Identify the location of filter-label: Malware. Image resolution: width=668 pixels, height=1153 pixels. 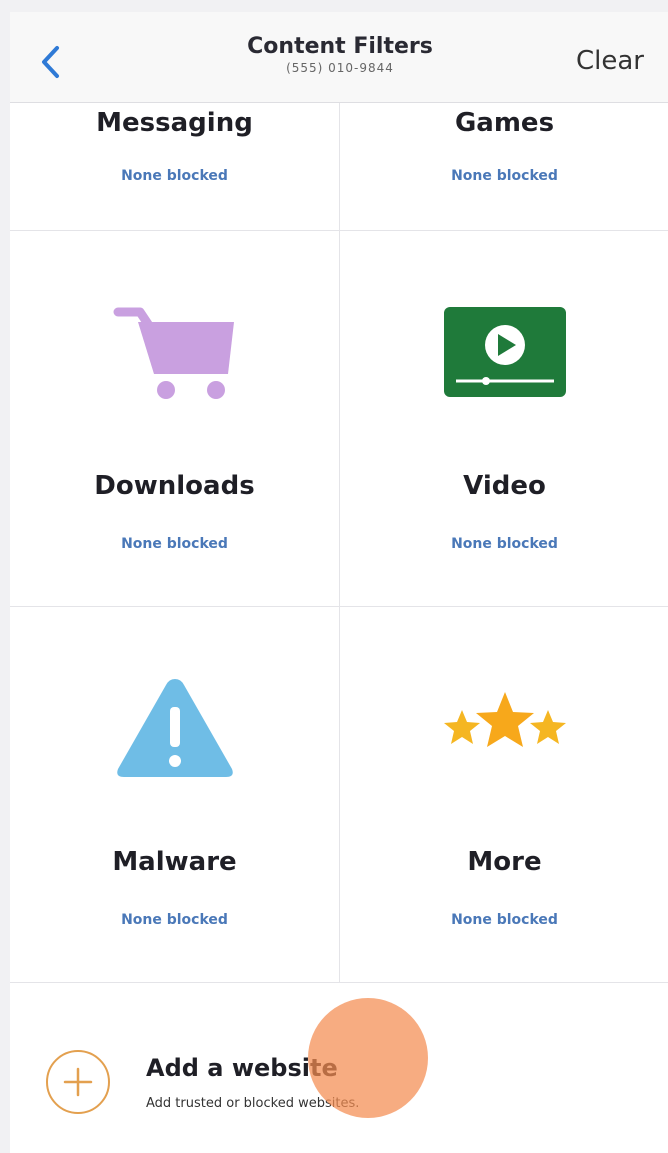
(174, 862).